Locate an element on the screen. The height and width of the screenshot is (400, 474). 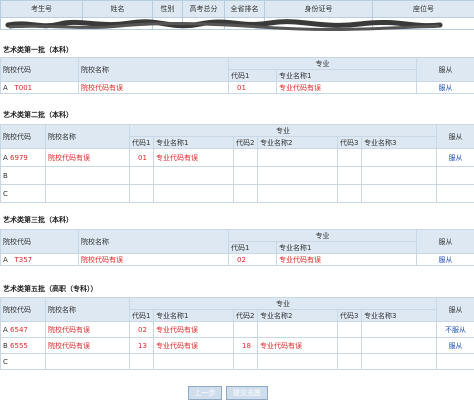
col-exam-number: 考生号 is located at coordinates (41, 9).